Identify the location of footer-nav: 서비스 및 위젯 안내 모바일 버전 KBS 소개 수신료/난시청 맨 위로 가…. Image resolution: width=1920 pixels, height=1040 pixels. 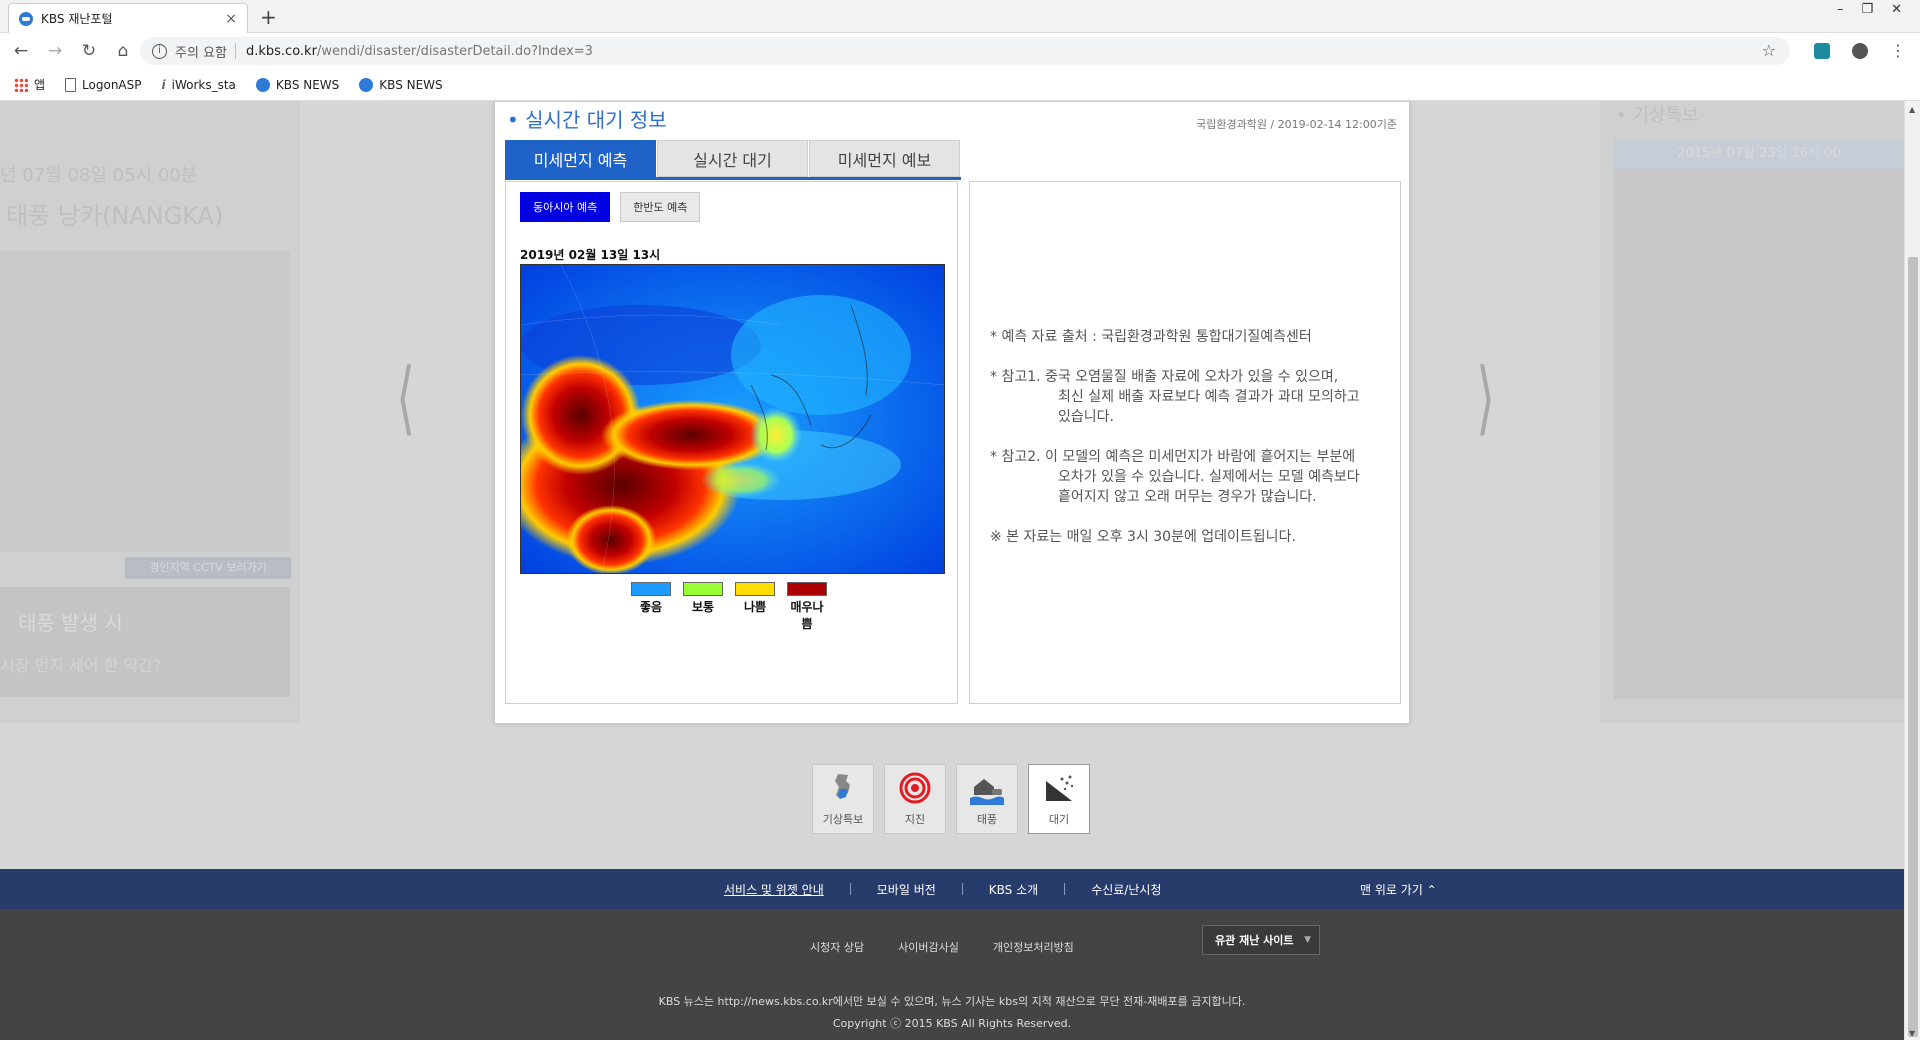
(952, 889).